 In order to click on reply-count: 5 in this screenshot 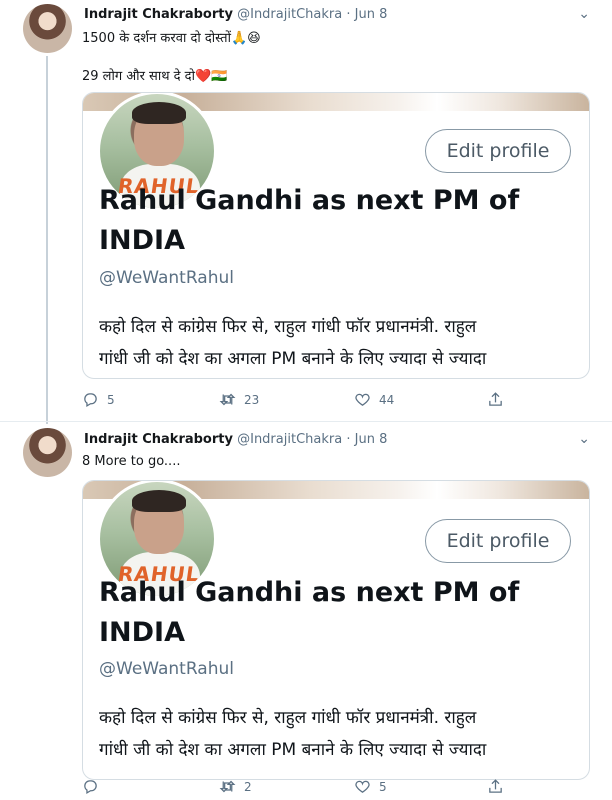, I will do `click(111, 399)`.